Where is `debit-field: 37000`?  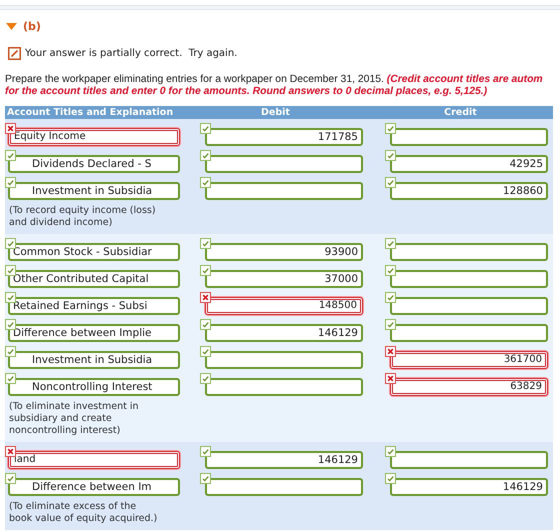
debit-field: 37000 is located at coordinates (284, 279).